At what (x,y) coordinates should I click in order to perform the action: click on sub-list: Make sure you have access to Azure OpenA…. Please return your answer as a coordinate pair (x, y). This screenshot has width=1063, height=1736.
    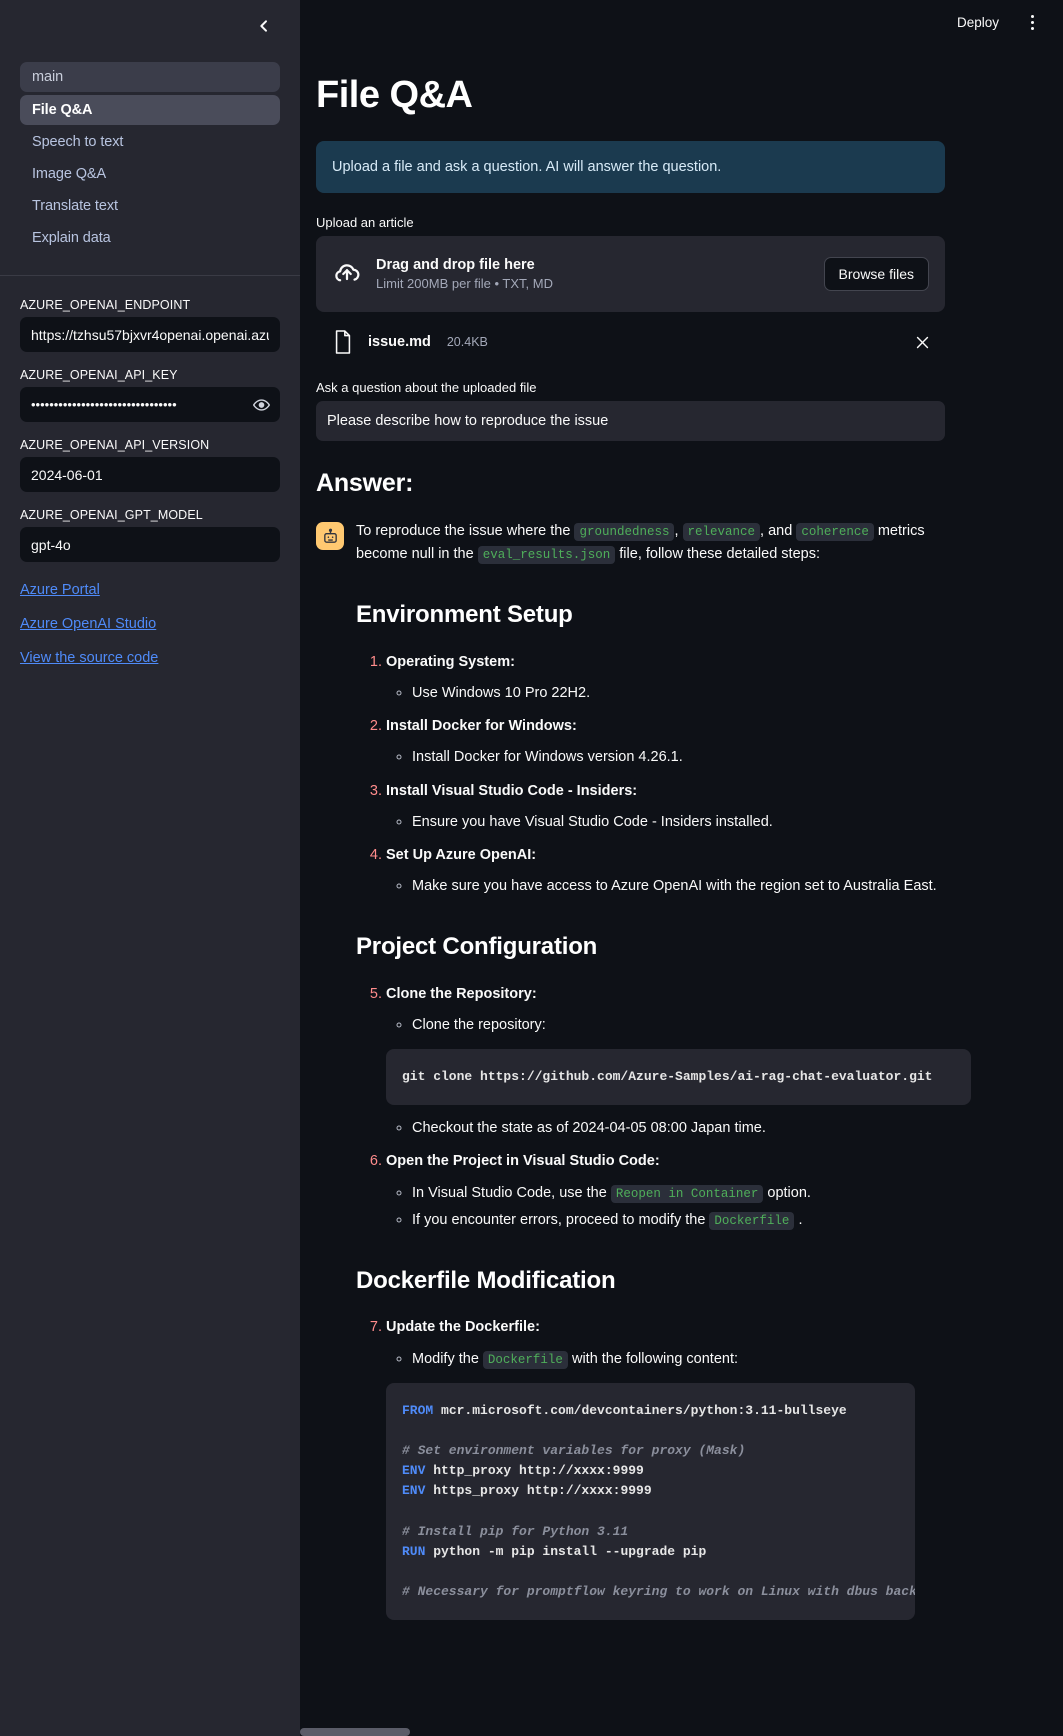
    Looking at the image, I should click on (678, 886).